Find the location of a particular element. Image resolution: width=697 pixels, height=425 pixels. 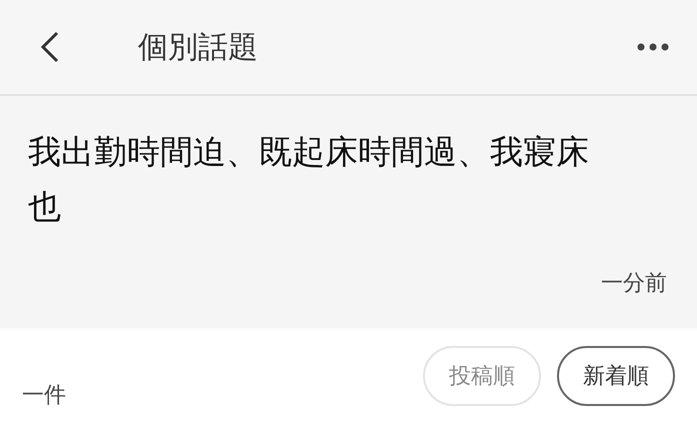

page-title: 個別話題 is located at coordinates (198, 47).